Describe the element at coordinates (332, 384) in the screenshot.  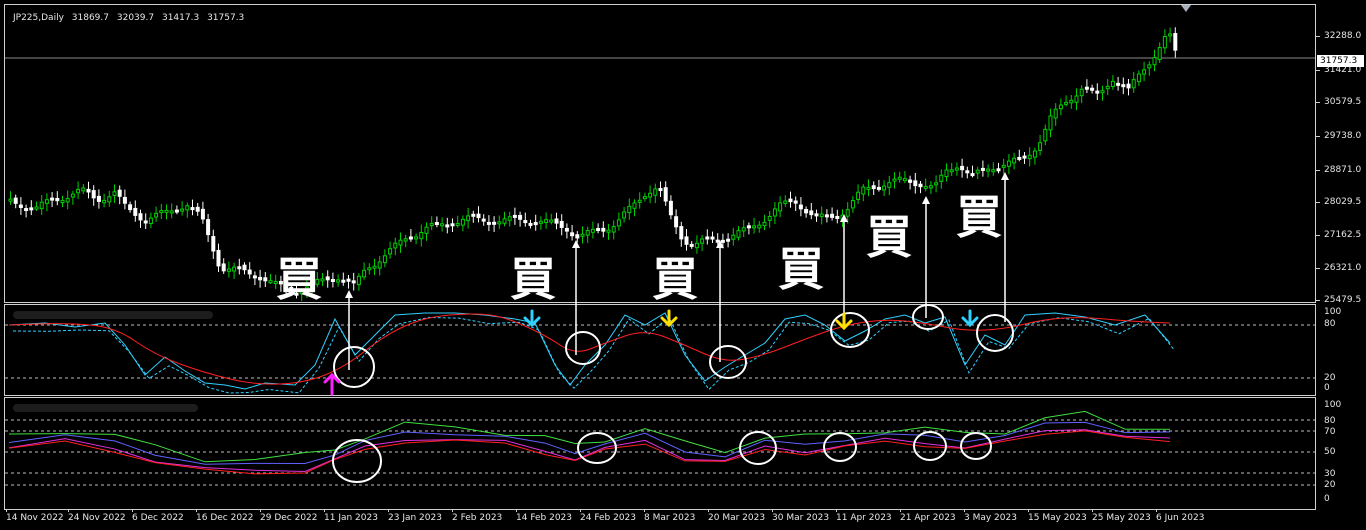
I see `signal-up-arrow-icon` at that location.